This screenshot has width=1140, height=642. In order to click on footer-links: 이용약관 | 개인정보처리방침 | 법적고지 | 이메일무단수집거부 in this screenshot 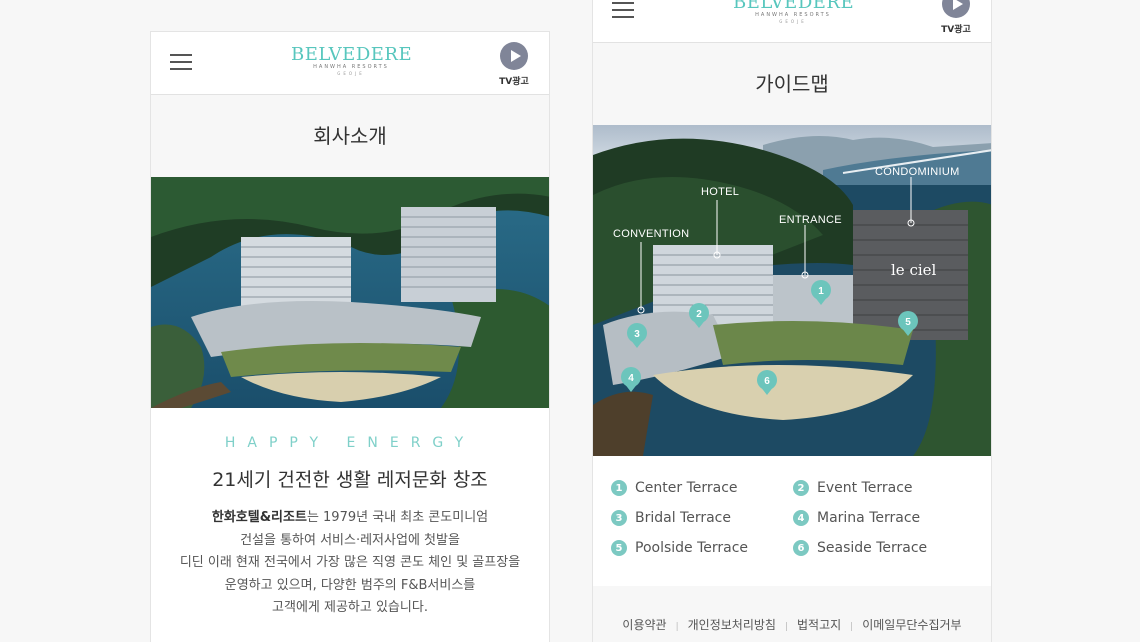, I will do `click(792, 624)`.